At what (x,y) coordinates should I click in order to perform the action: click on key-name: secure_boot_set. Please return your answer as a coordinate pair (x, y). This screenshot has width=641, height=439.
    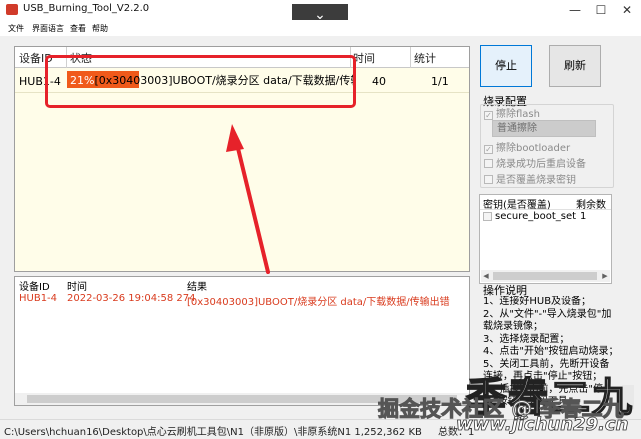
    Looking at the image, I should click on (536, 216).